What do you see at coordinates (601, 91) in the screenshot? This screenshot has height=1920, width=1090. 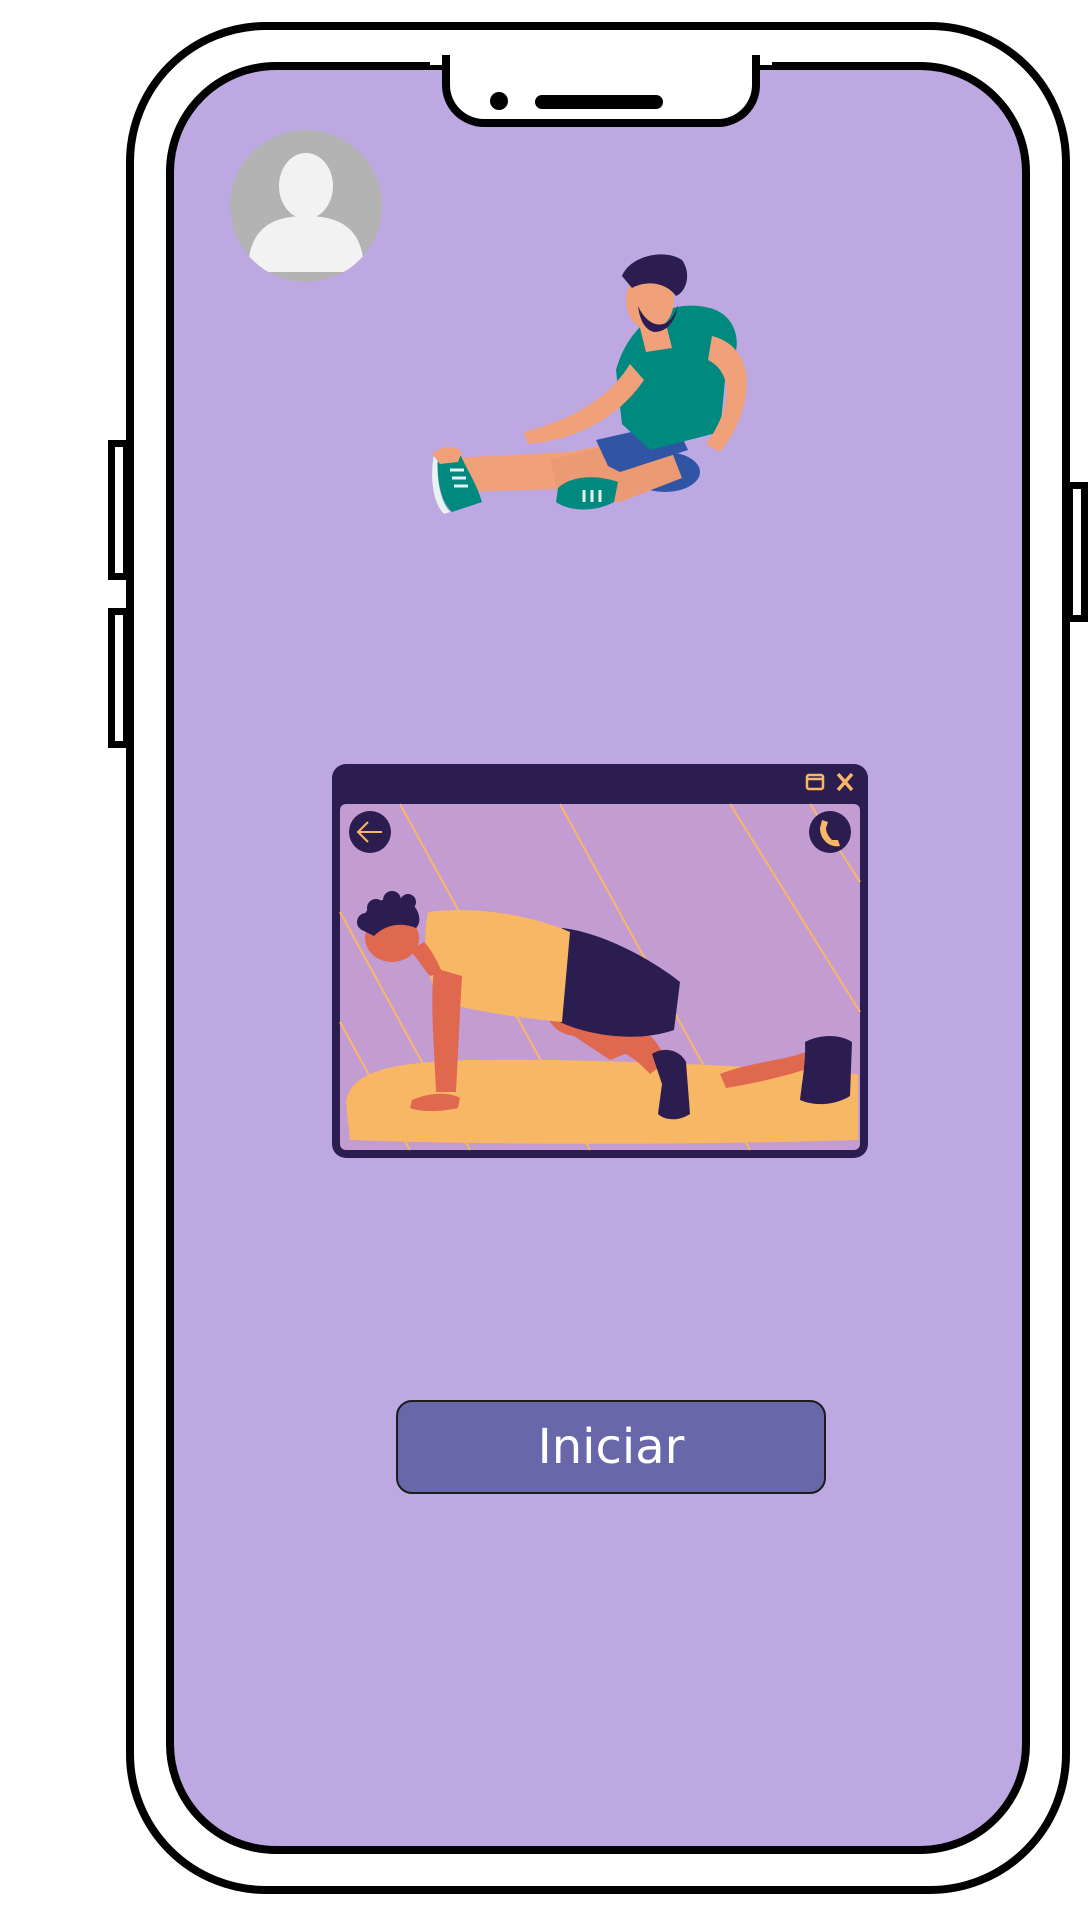 I see `phone-notch` at bounding box center [601, 91].